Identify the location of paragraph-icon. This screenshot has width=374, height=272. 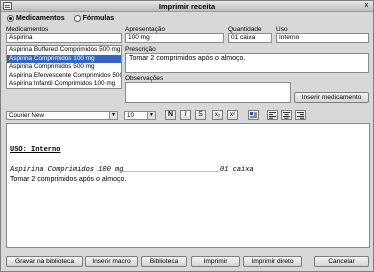
(253, 115).